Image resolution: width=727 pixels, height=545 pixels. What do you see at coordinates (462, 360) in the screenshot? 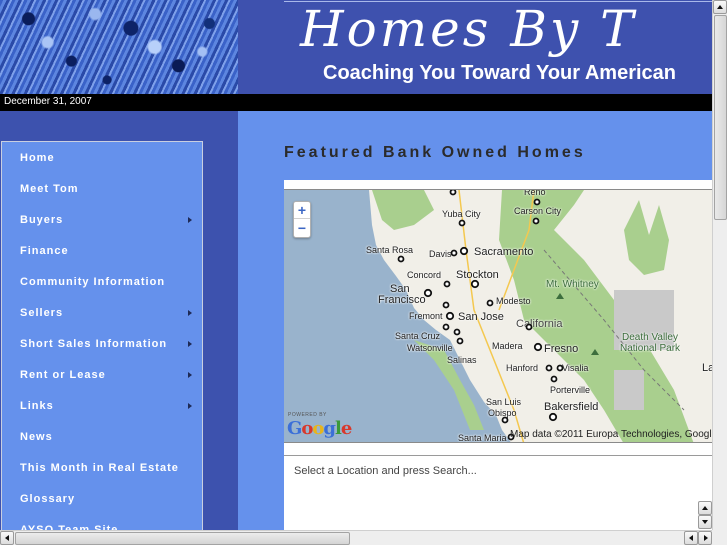
I see `map-label-salinas: Salinas` at bounding box center [462, 360].